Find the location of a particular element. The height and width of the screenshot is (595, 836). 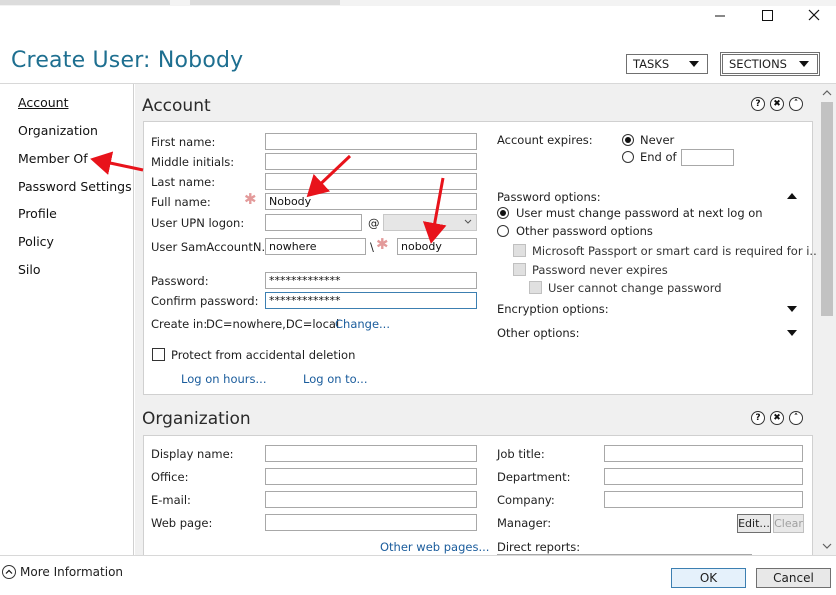

must-change-password-label: User must change password at next log on is located at coordinates (639, 213).